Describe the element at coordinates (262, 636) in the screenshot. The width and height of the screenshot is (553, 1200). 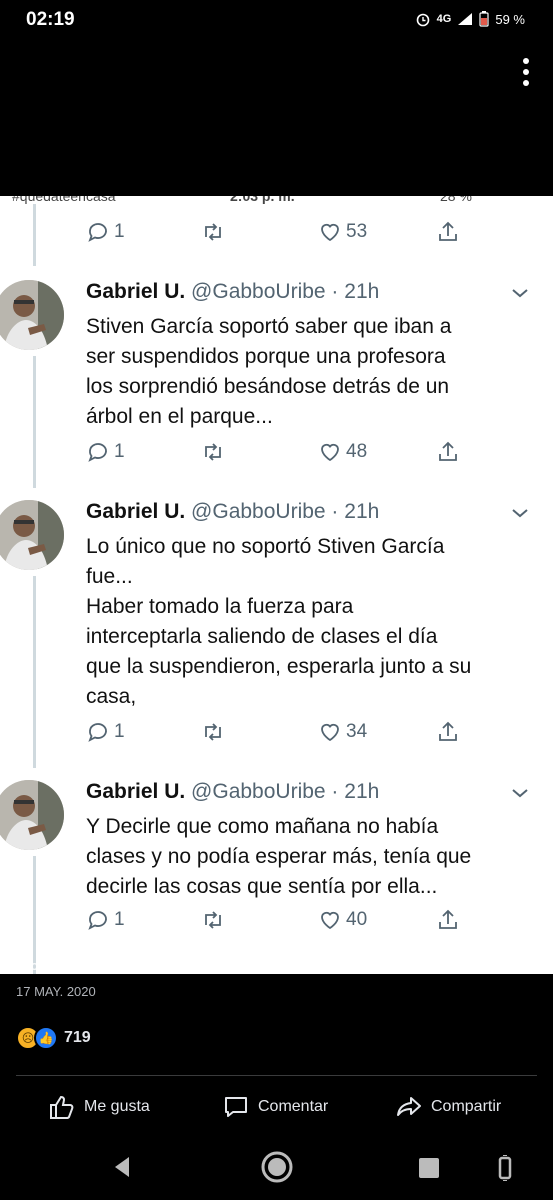
I see `tweet-line: interceptarla saliendo de clases el día` at that location.